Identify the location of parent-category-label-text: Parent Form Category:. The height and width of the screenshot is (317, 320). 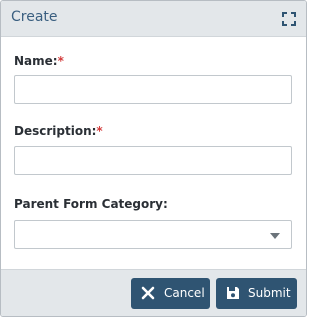
(91, 204).